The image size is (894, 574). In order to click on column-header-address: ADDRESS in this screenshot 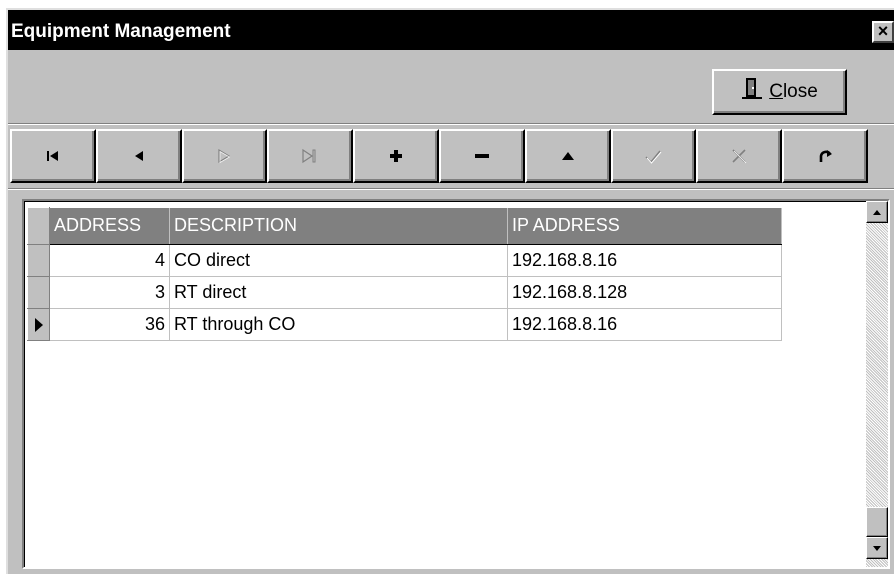, I will do `click(109, 226)`.